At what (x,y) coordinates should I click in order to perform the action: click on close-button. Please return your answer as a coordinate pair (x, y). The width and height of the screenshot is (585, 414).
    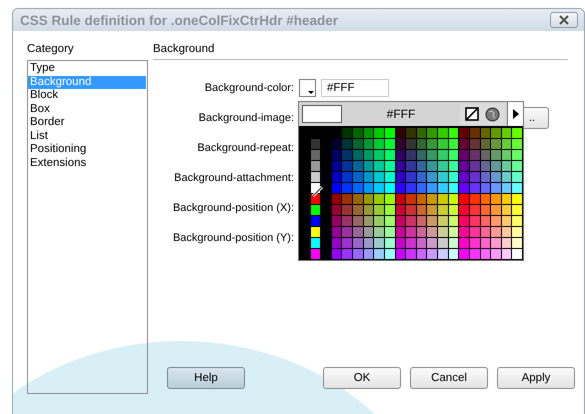
    Looking at the image, I should click on (564, 20).